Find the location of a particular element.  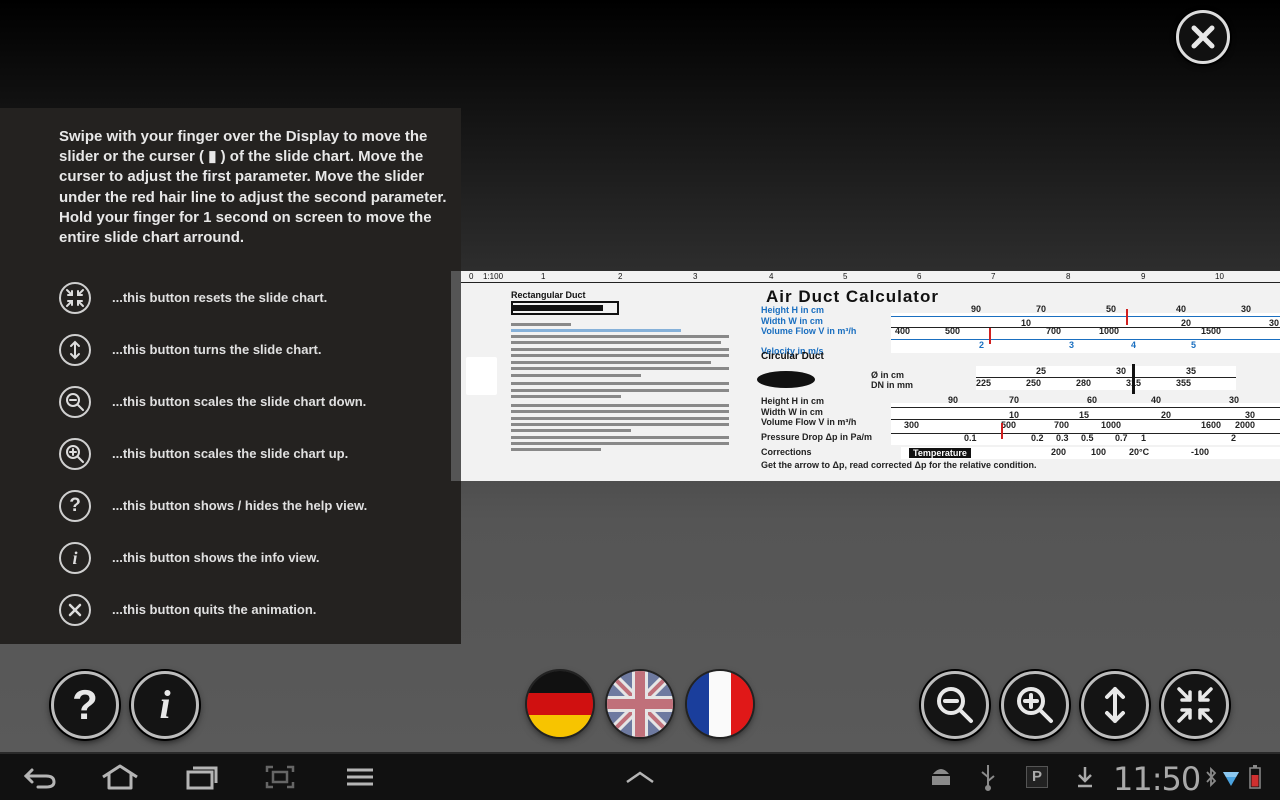

back-icon is located at coordinates (39, 778).